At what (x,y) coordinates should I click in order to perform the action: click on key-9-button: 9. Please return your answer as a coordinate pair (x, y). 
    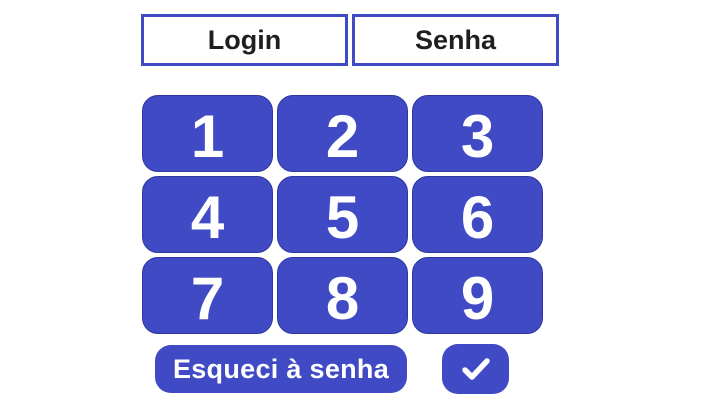
    Looking at the image, I should click on (477, 295).